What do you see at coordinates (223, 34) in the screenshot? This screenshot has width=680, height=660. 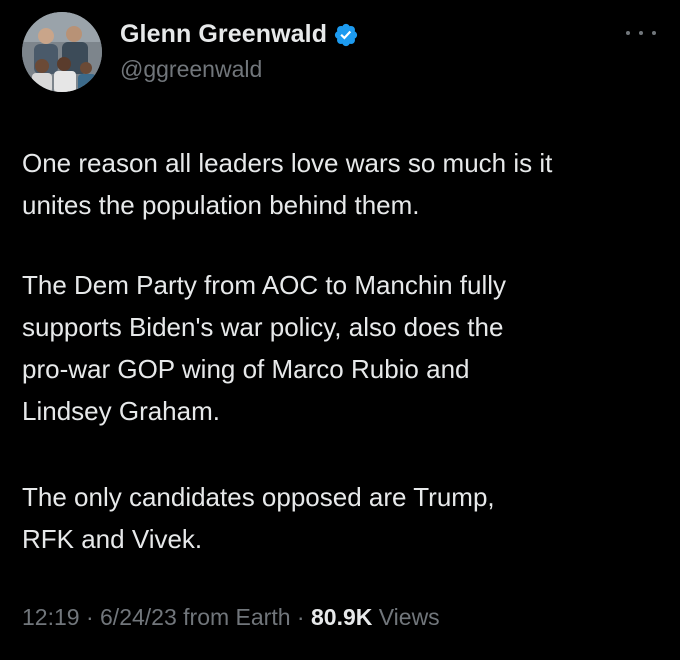 I see `author-display-name: Glenn Greenwald` at bounding box center [223, 34].